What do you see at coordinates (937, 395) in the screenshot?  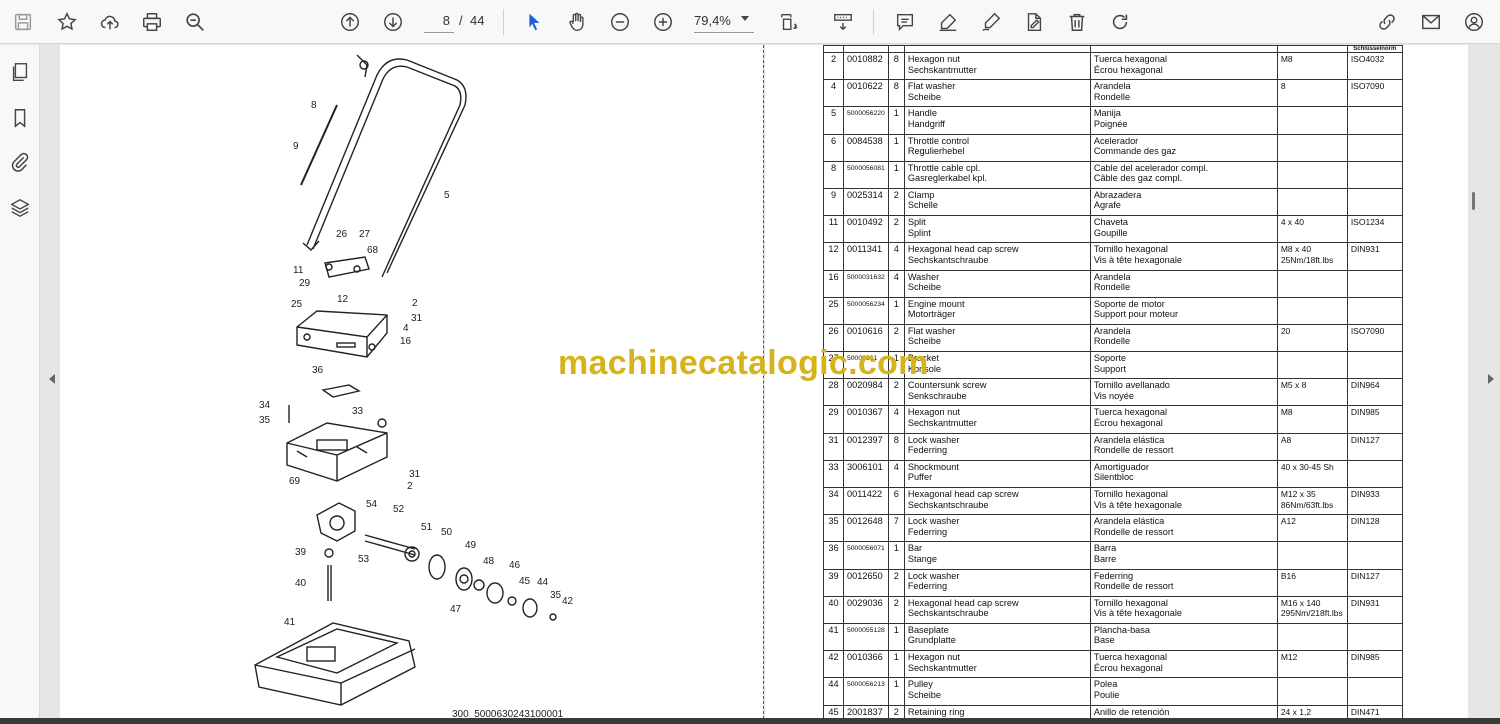 I see `cell-line: Senkschraube` at bounding box center [937, 395].